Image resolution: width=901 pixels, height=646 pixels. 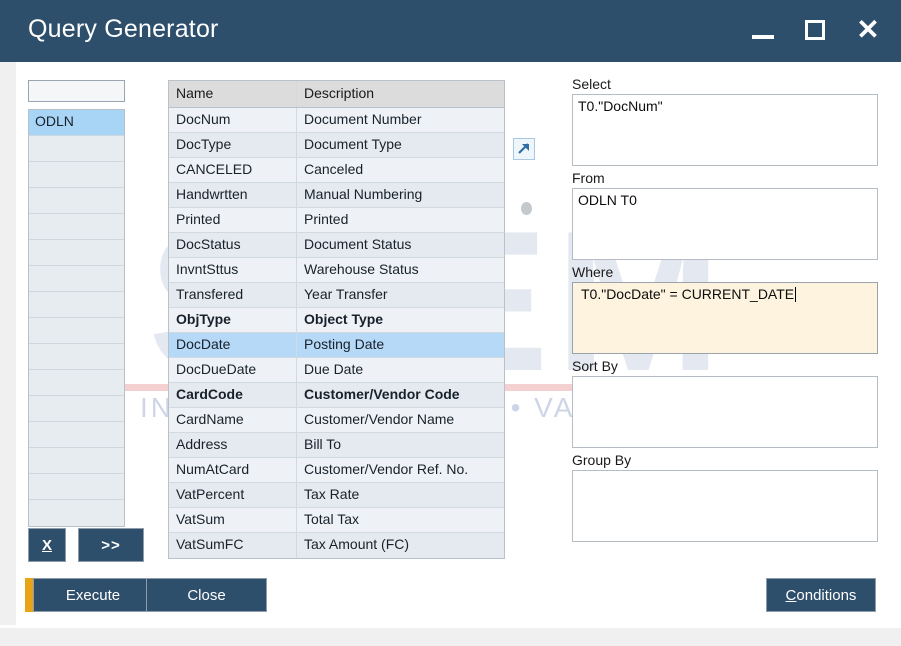 I want to click on execute-accent-bar, so click(x=29, y=595).